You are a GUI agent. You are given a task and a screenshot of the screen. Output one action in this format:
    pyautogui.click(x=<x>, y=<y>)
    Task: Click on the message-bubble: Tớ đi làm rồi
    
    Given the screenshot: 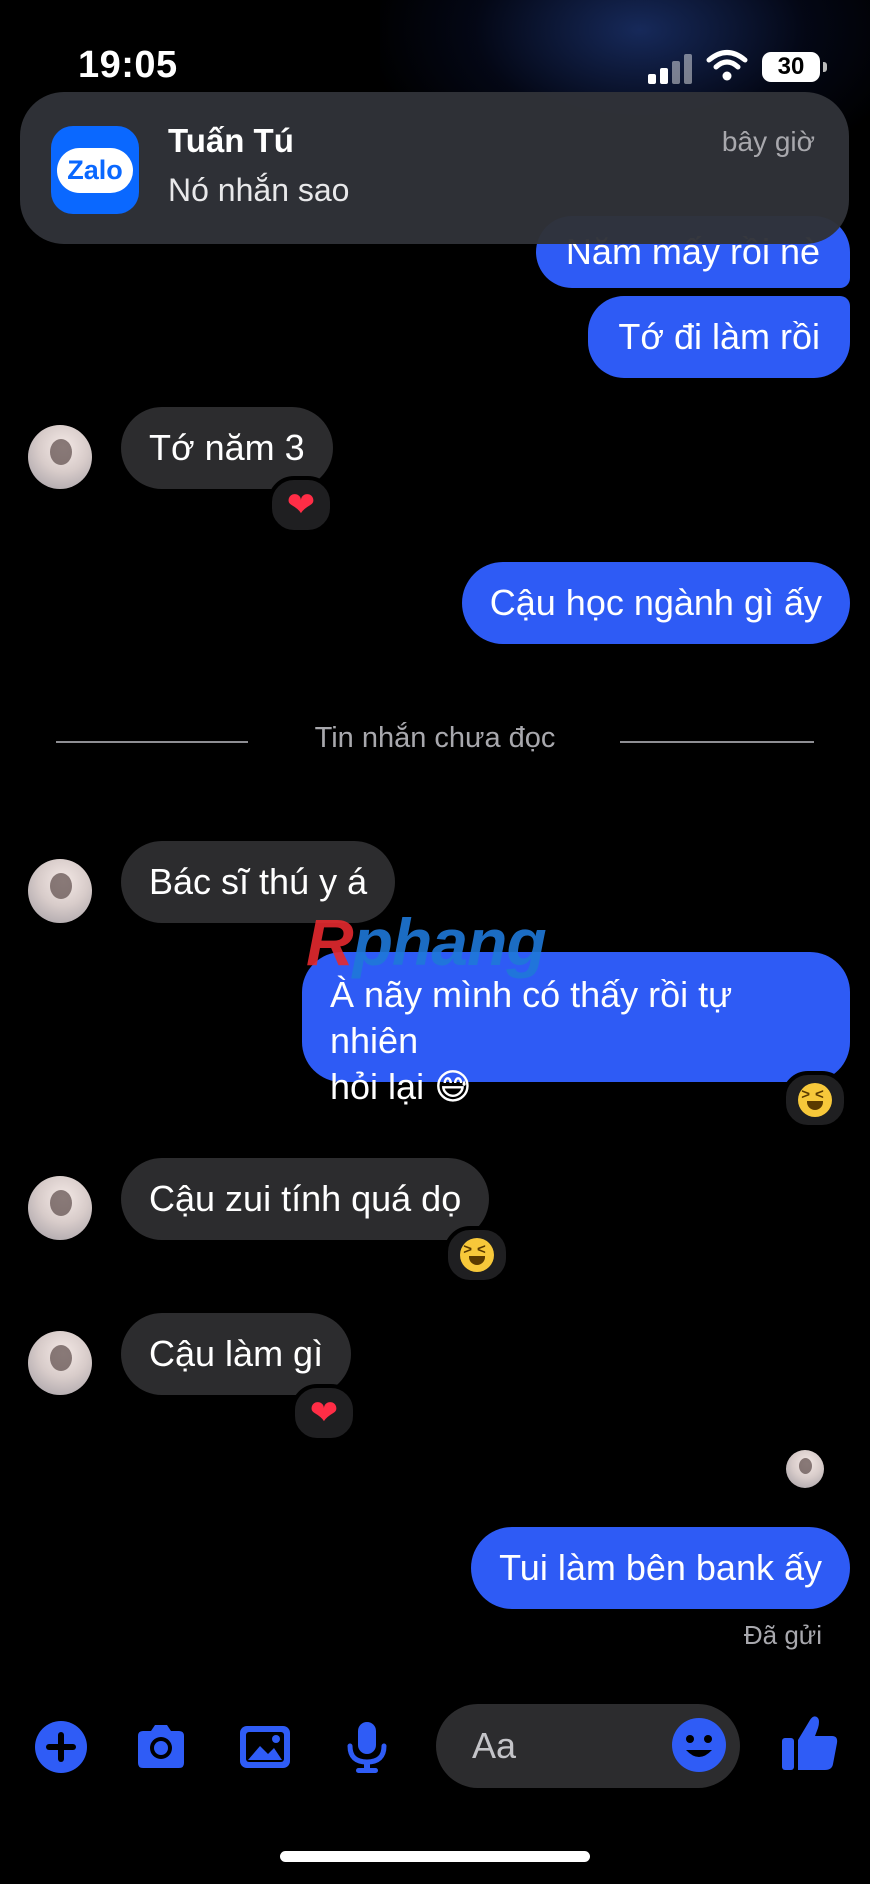 What is the action you would take?
    pyautogui.click(x=719, y=337)
    